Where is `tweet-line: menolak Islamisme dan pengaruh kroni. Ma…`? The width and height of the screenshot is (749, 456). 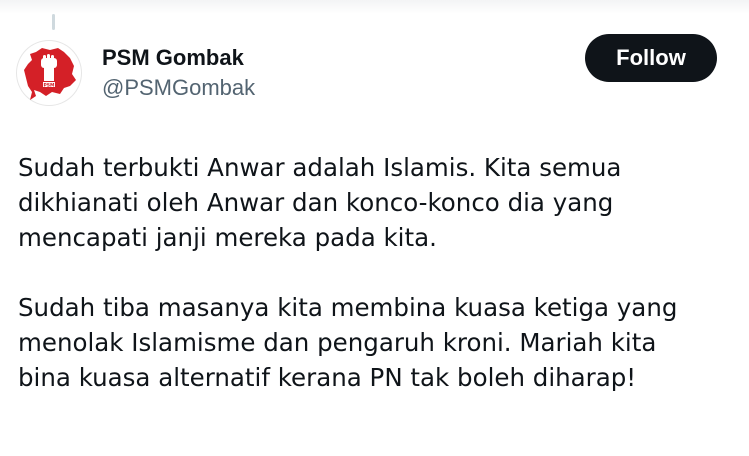
tweet-line: menolak Islamisme dan pengaruh kroni. Ma… is located at coordinates (337, 342).